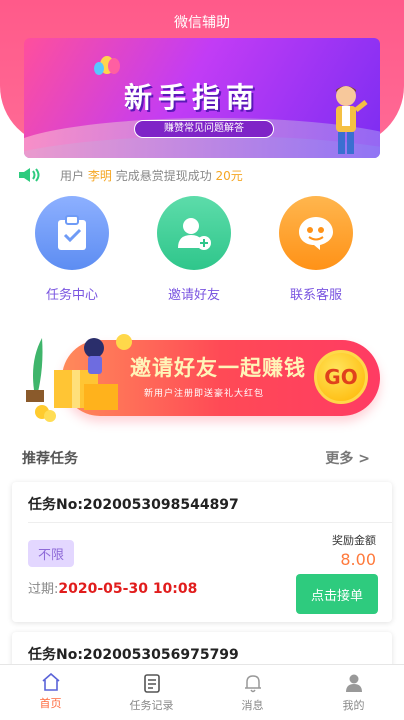 The image size is (404, 720). Describe the element at coordinates (51, 553) in the screenshot. I see `task-tag: 不限` at that location.